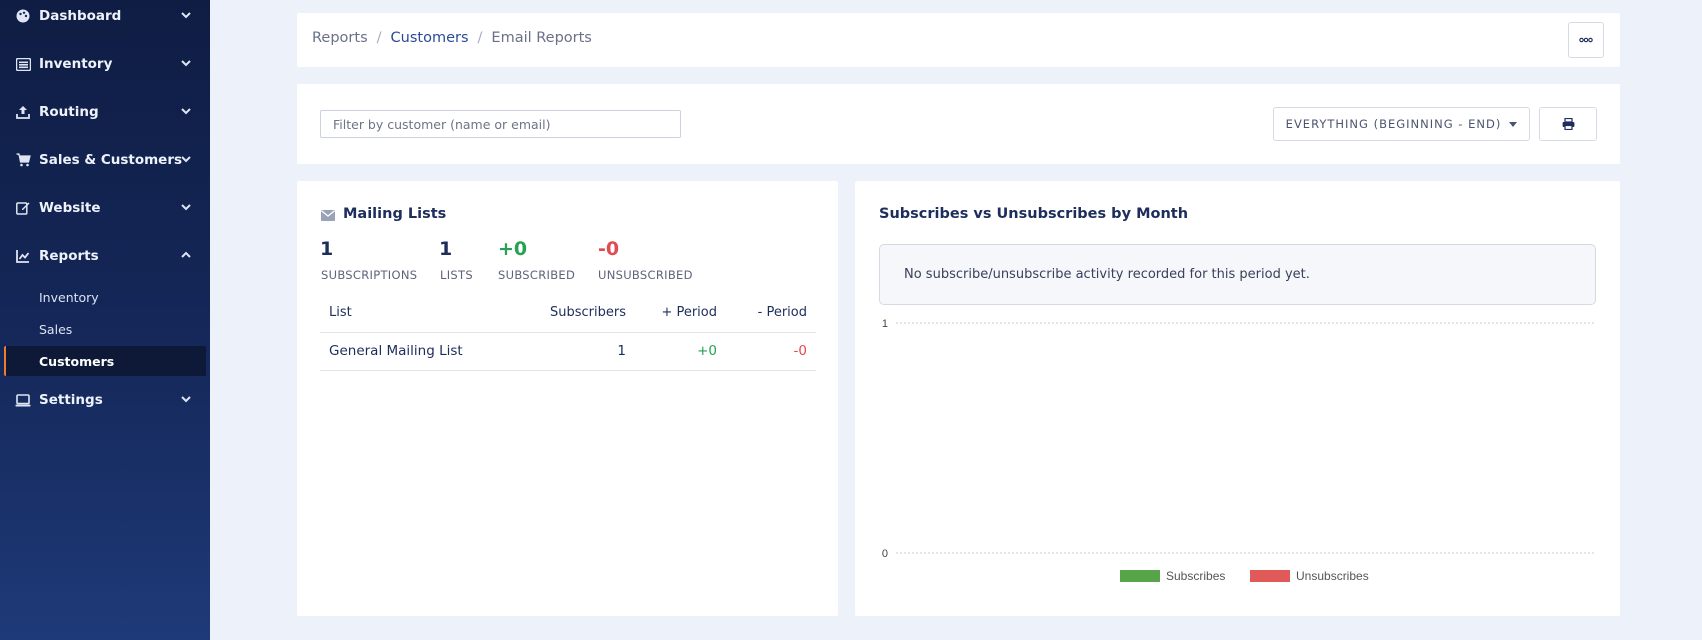 This screenshot has height=640, width=1702. I want to click on sidebar-subitem-sales: Sales, so click(103, 329).